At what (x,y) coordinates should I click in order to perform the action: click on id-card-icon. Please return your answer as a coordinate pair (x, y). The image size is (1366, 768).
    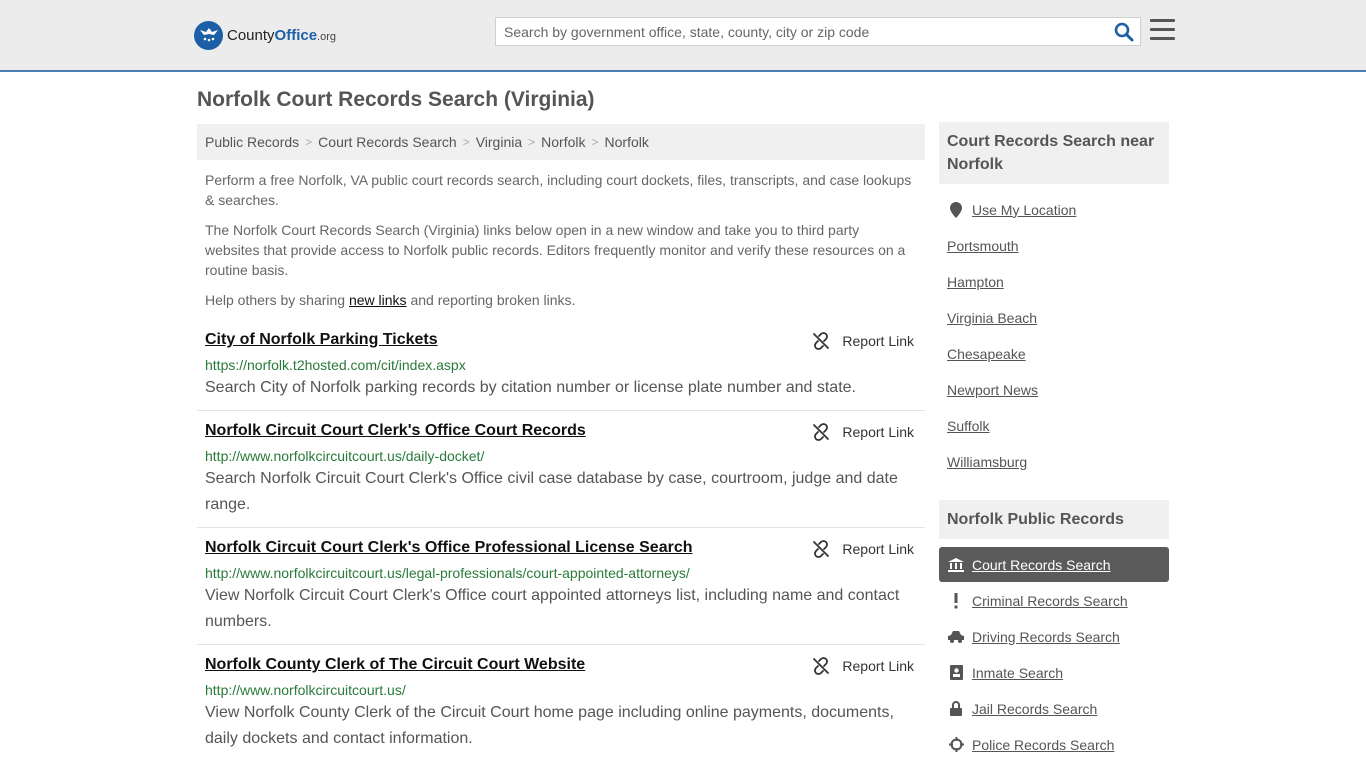
    Looking at the image, I should click on (956, 673).